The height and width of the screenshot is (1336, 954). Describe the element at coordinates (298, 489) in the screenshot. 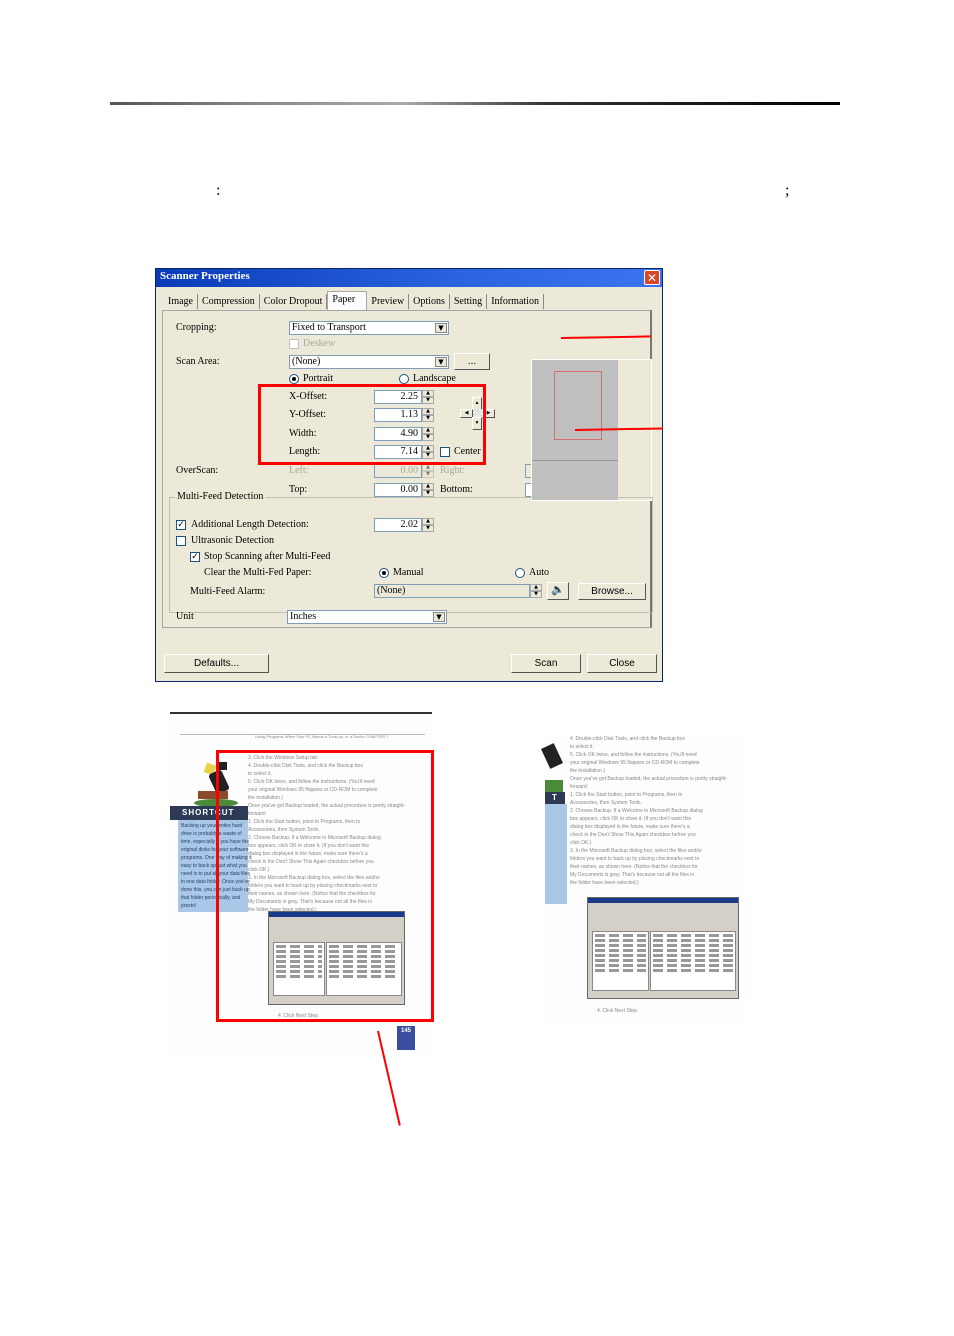

I see `overscan-top-label: Top:` at that location.